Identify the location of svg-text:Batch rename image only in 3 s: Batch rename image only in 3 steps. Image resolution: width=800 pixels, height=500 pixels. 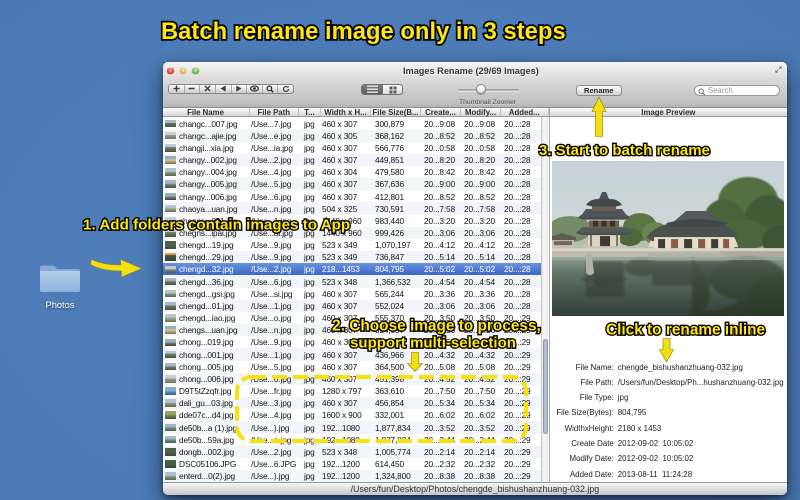
(363, 31).